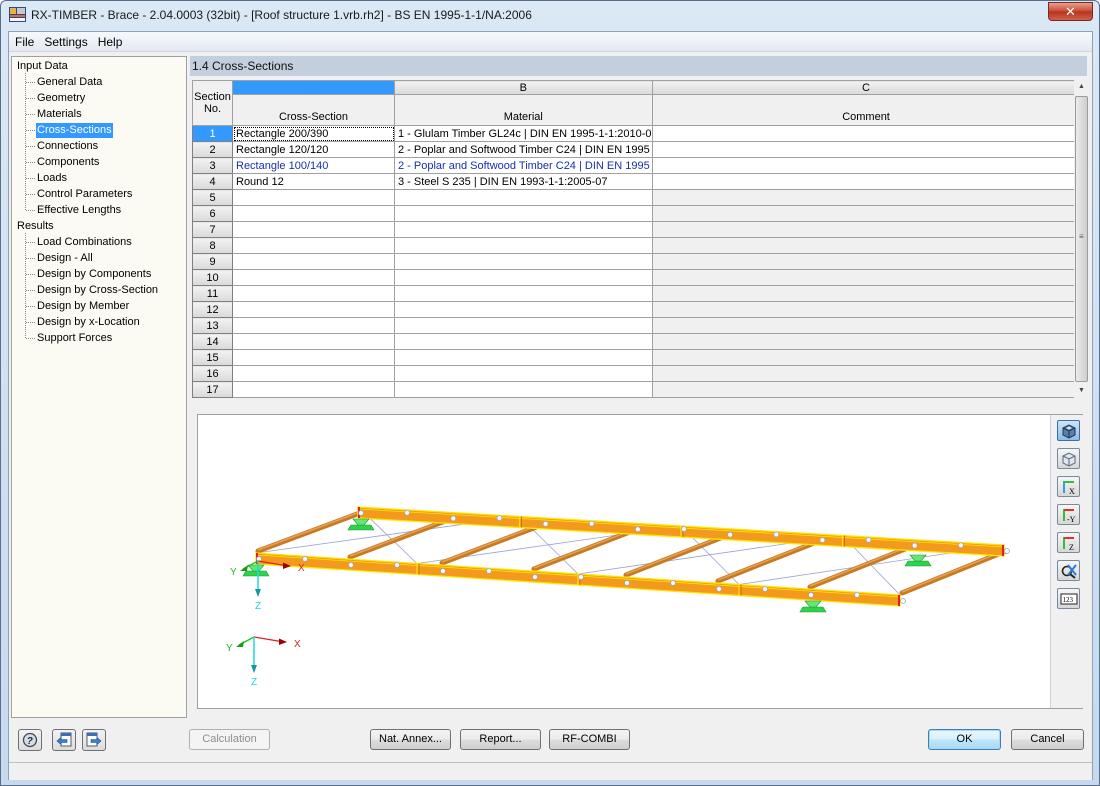  I want to click on row-number: 7, so click(212, 229).